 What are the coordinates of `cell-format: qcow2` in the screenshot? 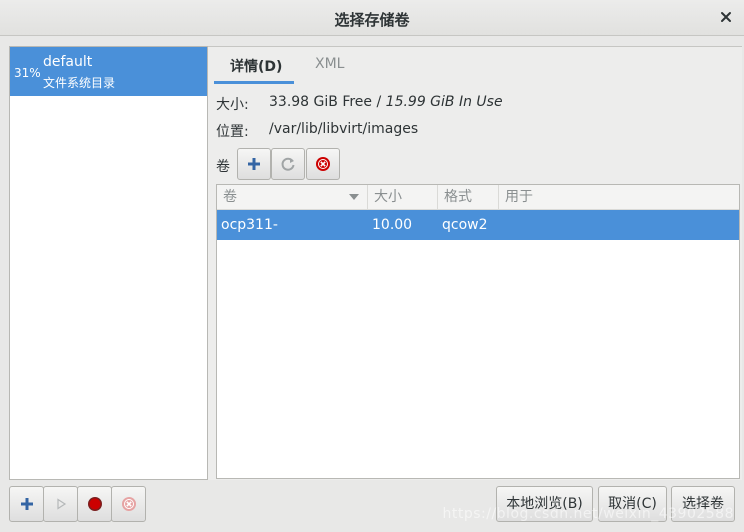 It's located at (465, 225).